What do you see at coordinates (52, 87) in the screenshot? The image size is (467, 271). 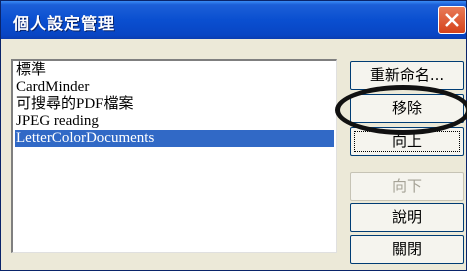 I see `list-item: CardMinder` at bounding box center [52, 87].